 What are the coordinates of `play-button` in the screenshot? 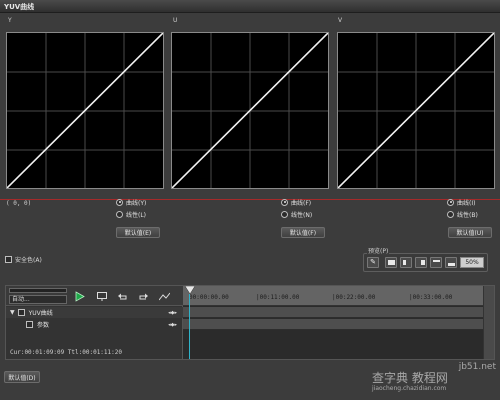 It's located at (80, 296).